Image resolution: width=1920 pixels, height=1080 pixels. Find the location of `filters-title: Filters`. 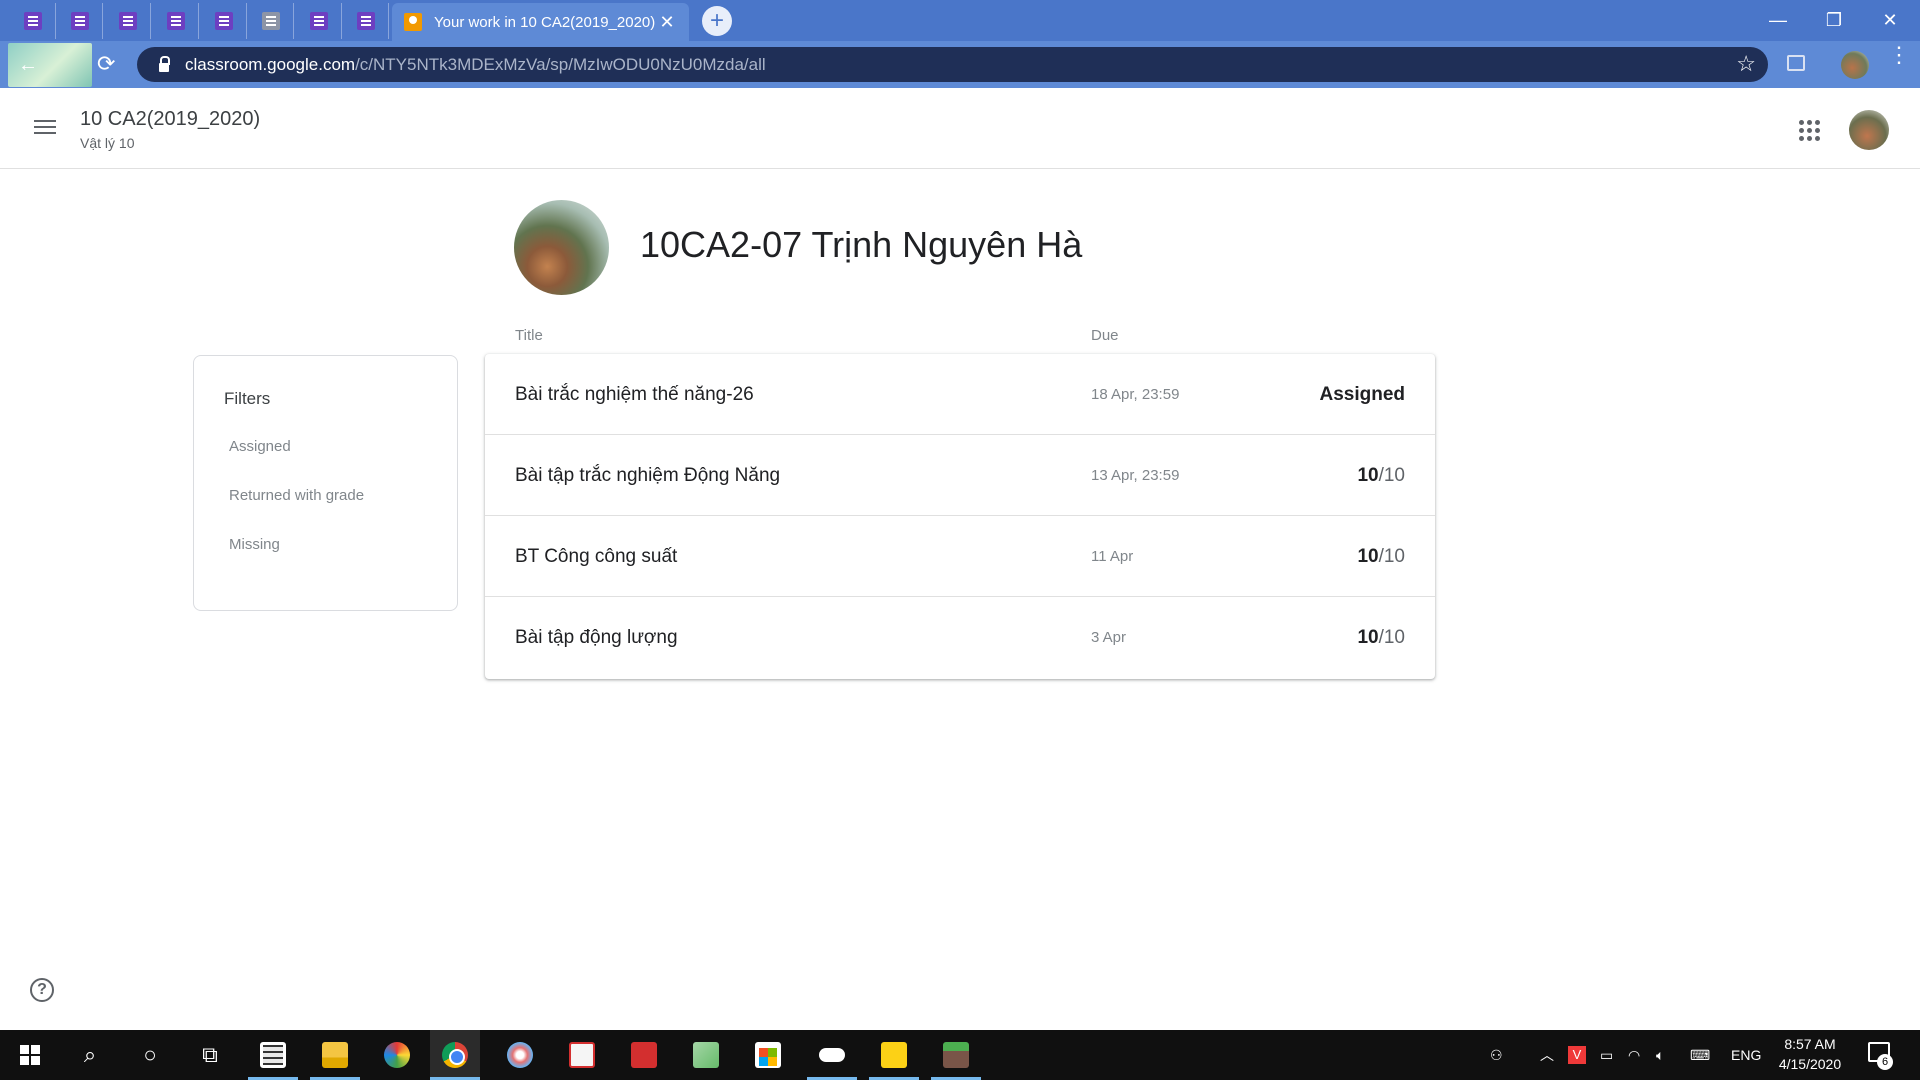

filters-title: Filters is located at coordinates (247, 398).